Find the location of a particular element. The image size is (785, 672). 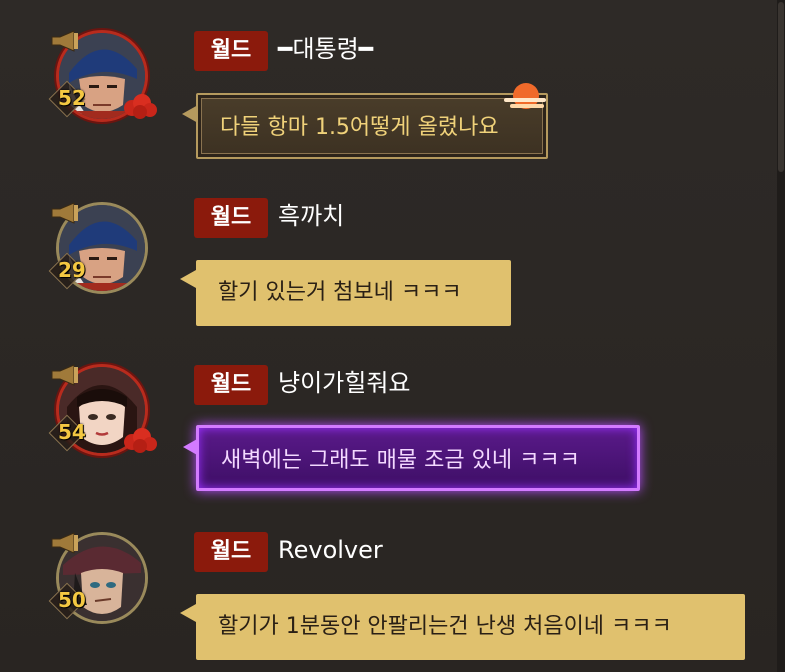

message-text: 새벽에는 그래도 매물 조금 있네 ㅋㅋㅋ is located at coordinates (400, 460).